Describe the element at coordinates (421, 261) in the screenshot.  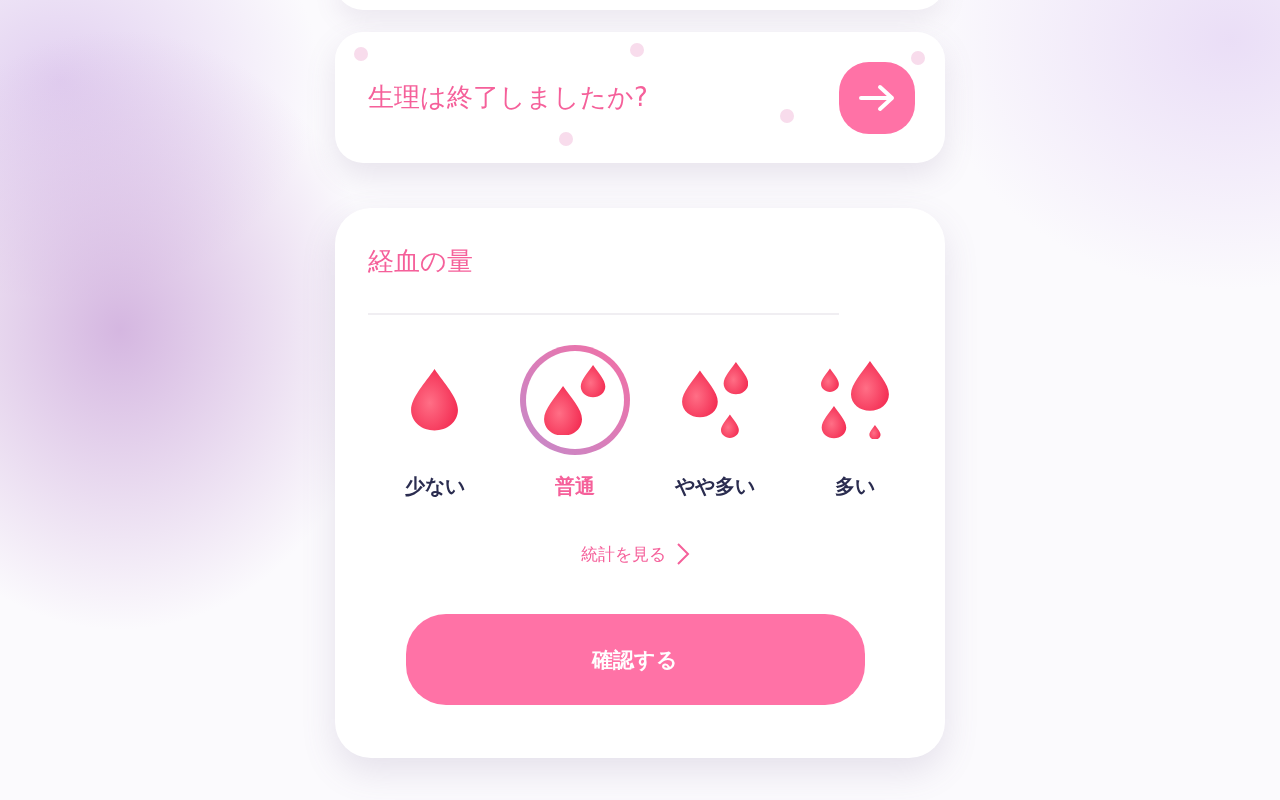
I see `card-title: 経血の量` at that location.